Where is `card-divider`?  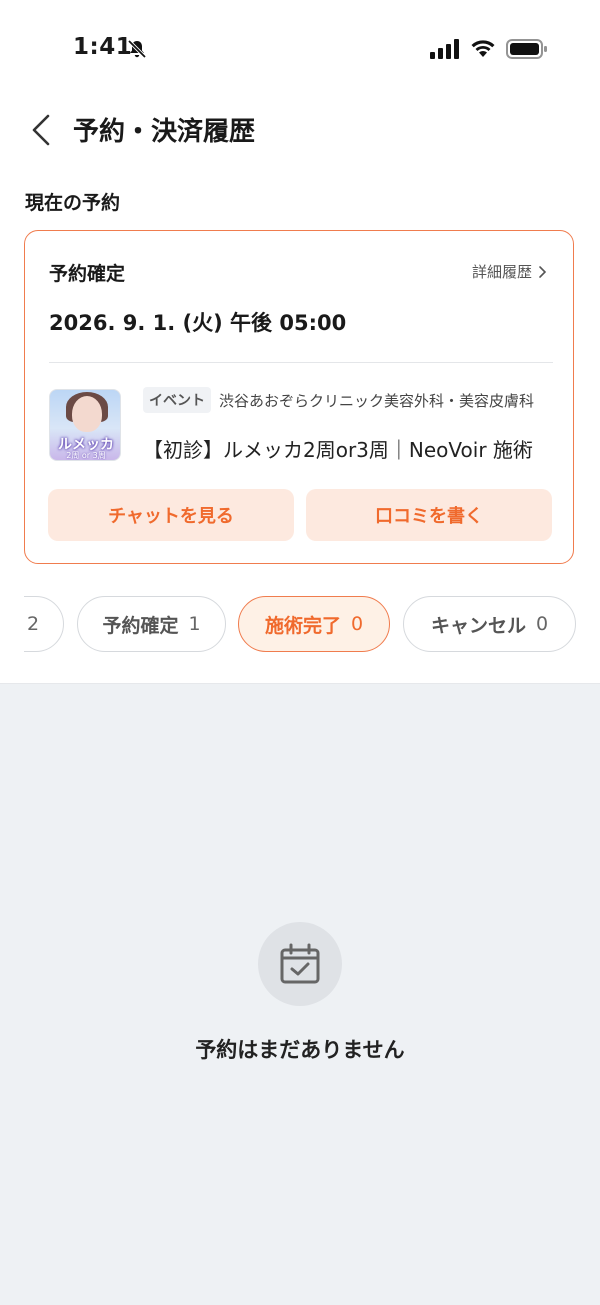
card-divider is located at coordinates (301, 362).